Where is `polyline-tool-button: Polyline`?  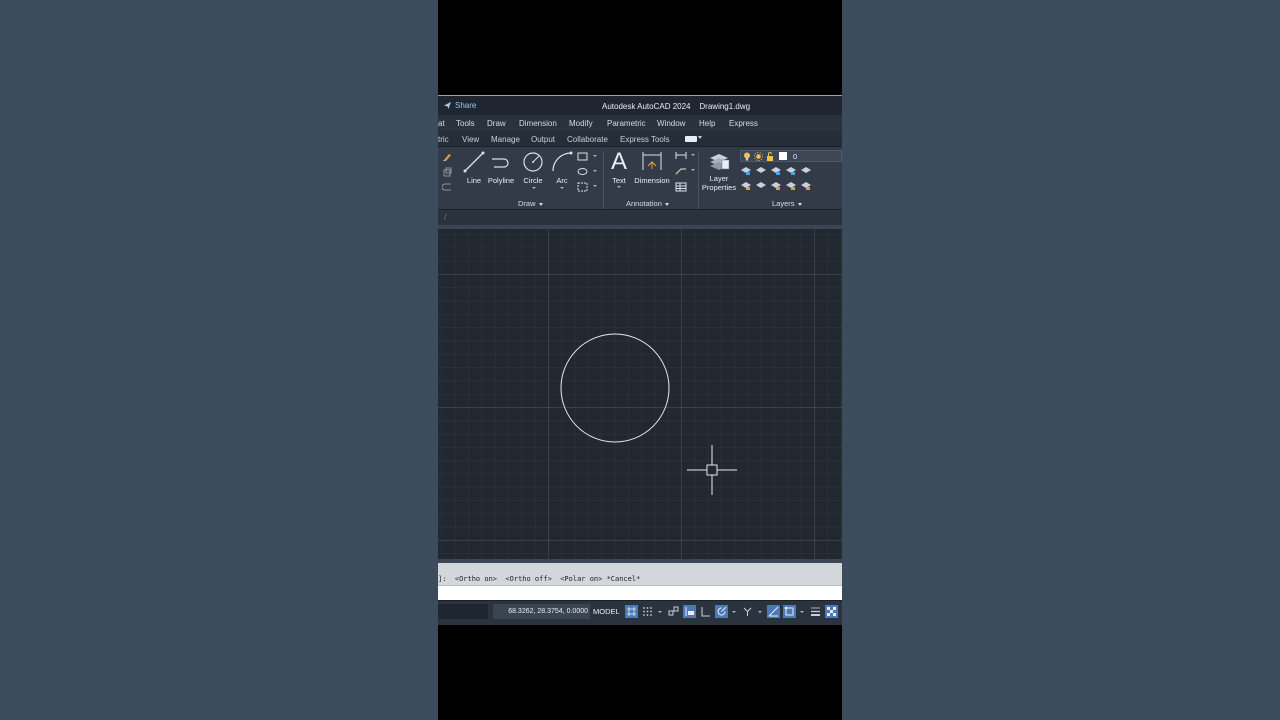
polyline-tool-button: Polyline is located at coordinates (501, 167).